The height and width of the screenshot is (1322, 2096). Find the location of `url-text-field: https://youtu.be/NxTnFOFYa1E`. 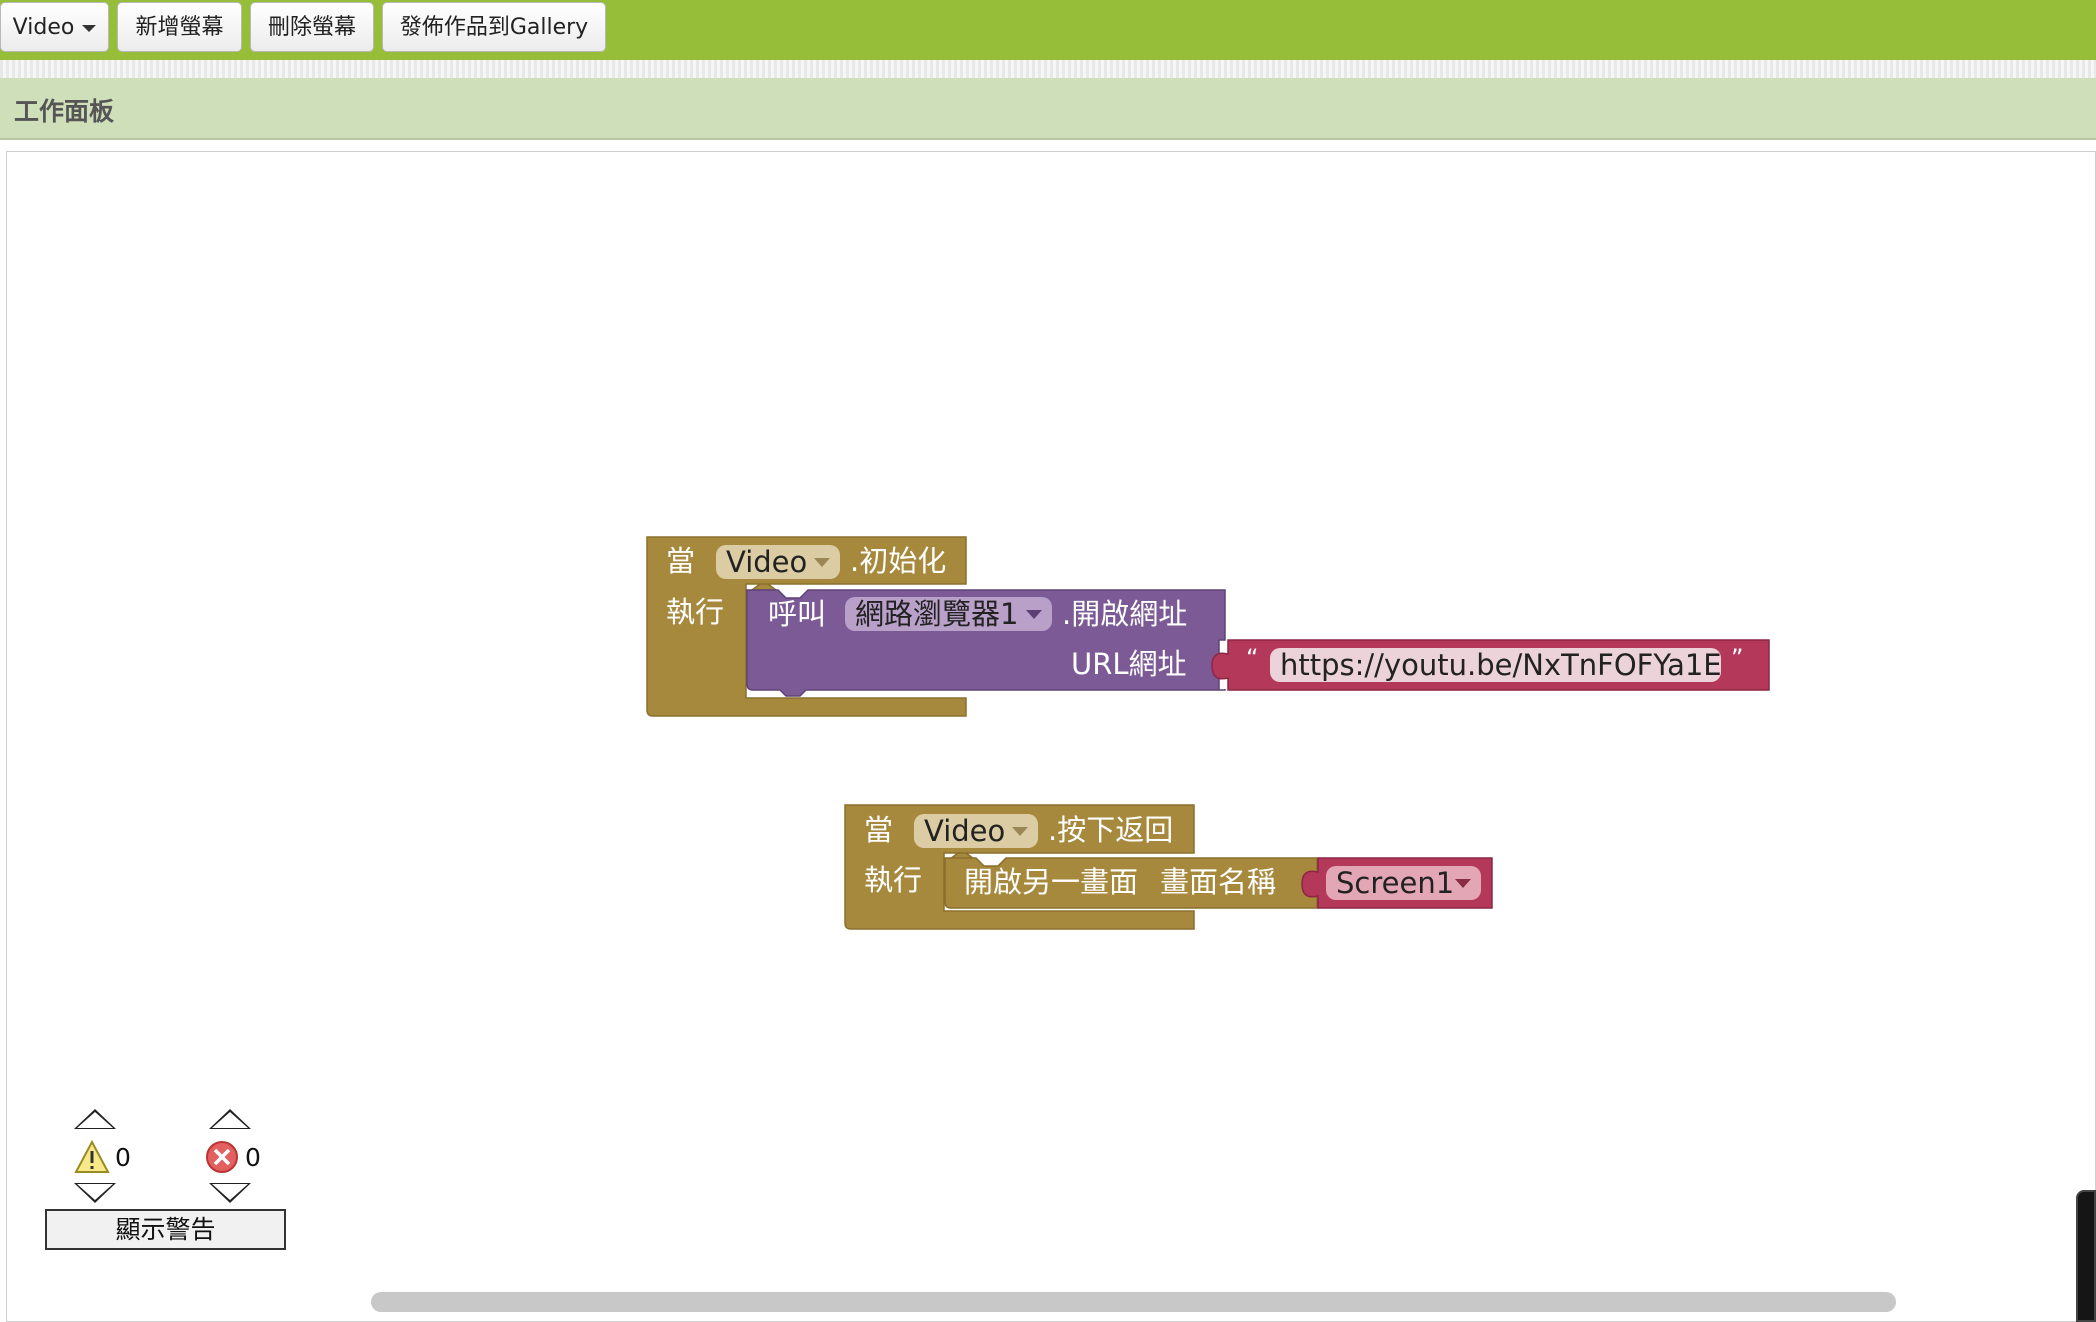

url-text-field: https://youtu.be/NxTnFOFYa1E is located at coordinates (1496, 665).